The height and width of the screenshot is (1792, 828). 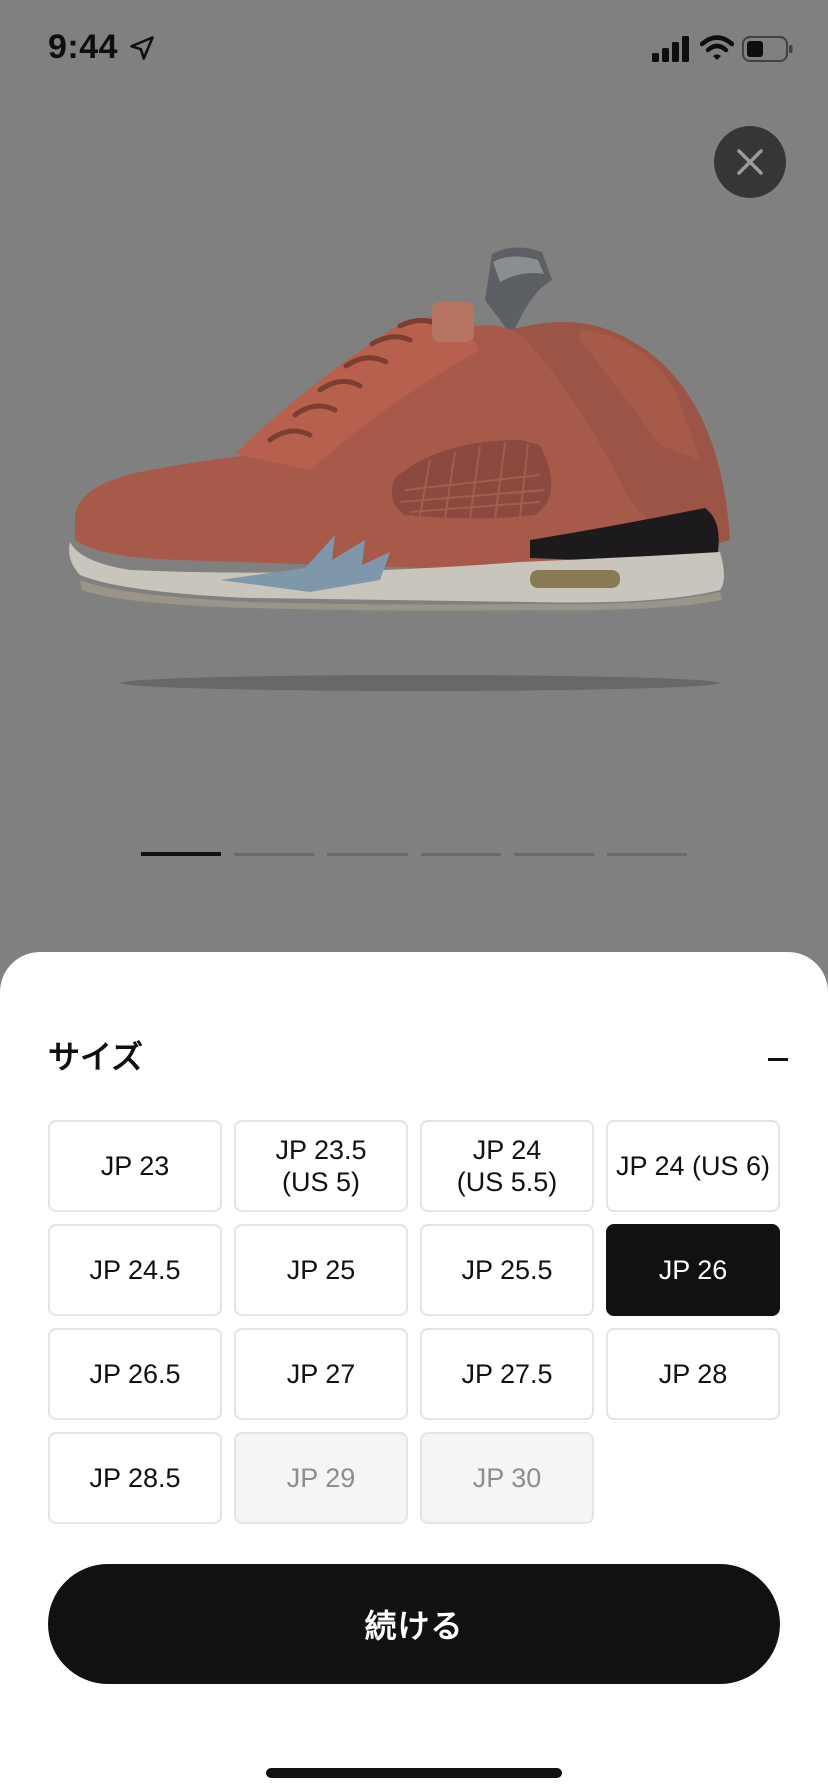 I want to click on collapse-button, so click(x=776, y=1060).